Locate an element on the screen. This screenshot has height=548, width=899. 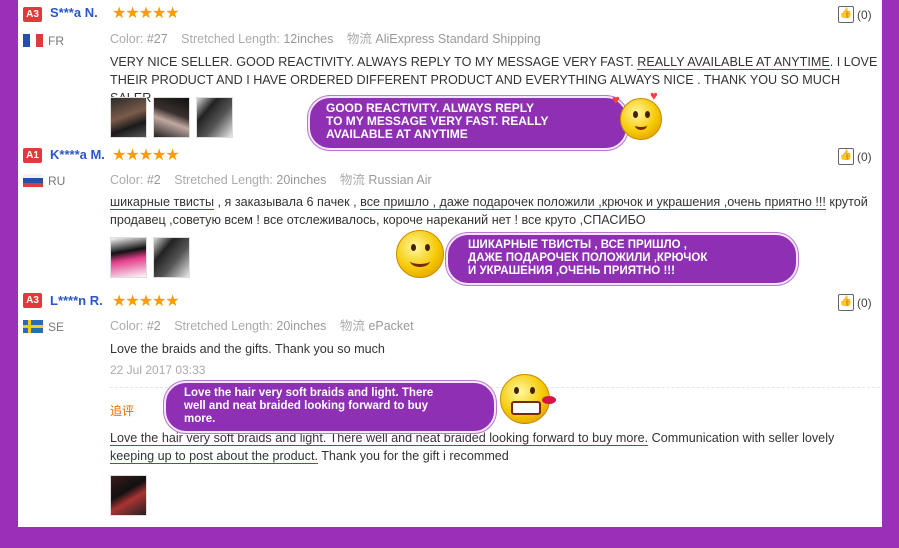
buyer-level-badge: A1 is located at coordinates (32, 155).